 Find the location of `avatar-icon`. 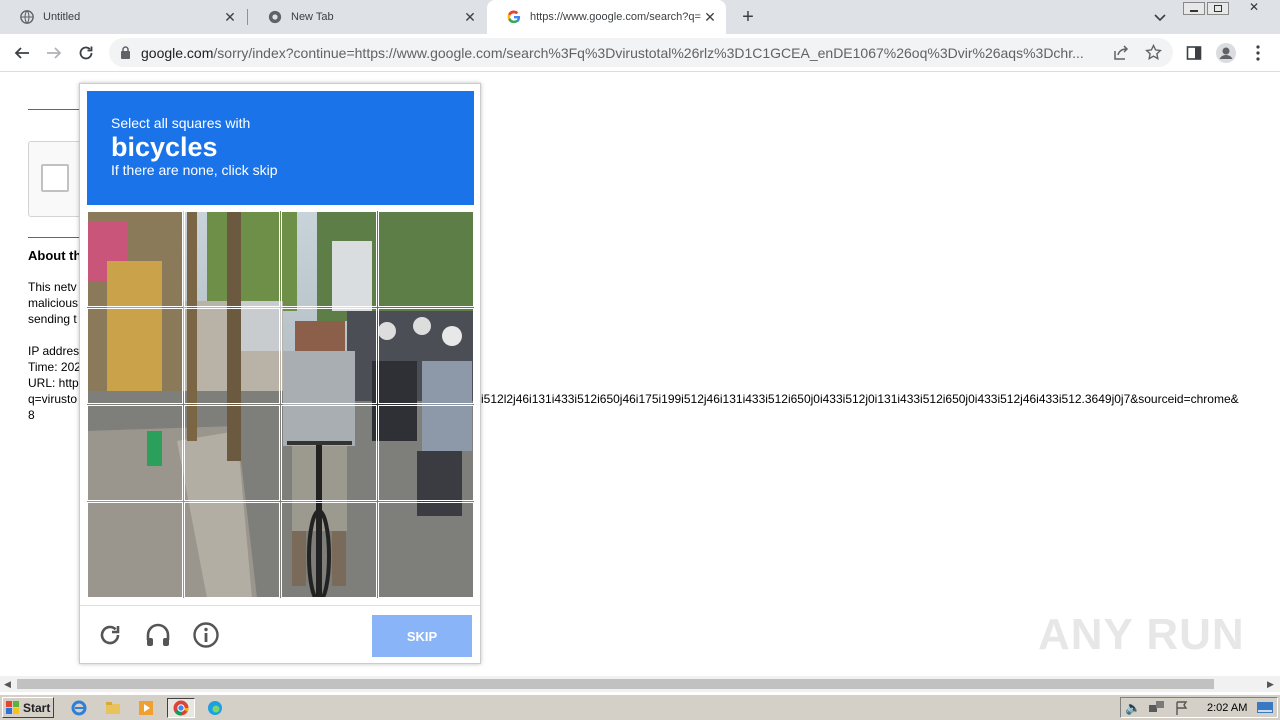

avatar-icon is located at coordinates (1226, 53).